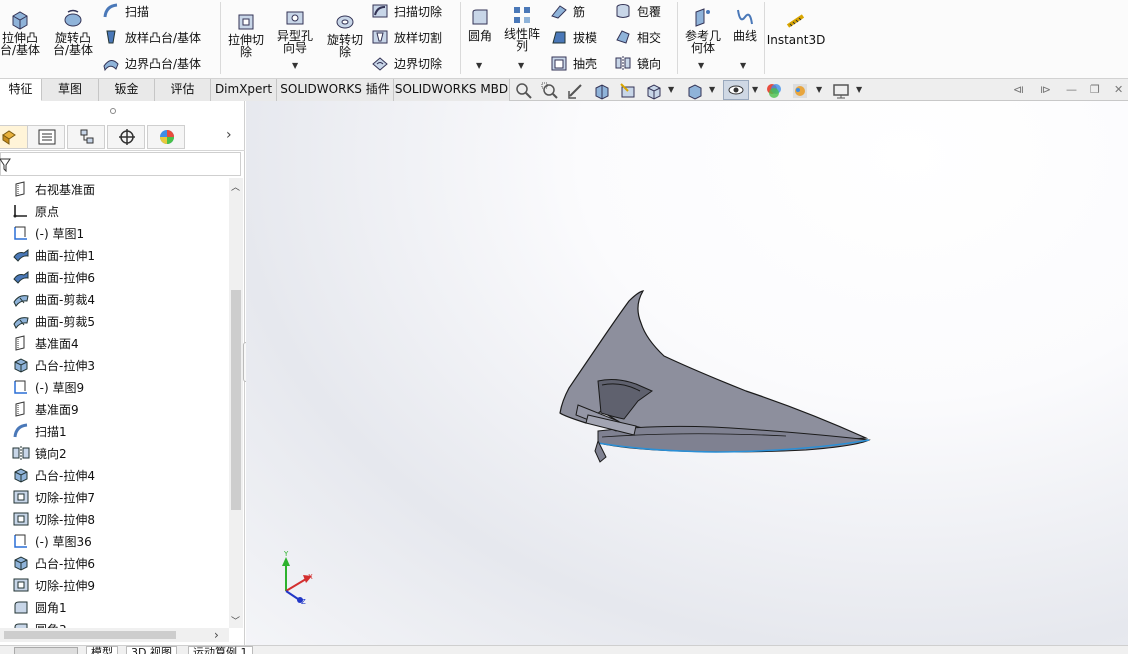 The height and width of the screenshot is (654, 1128). What do you see at coordinates (246, 34) in the screenshot?
I see `extrude-cut-button: 拉伸切 除` at bounding box center [246, 34].